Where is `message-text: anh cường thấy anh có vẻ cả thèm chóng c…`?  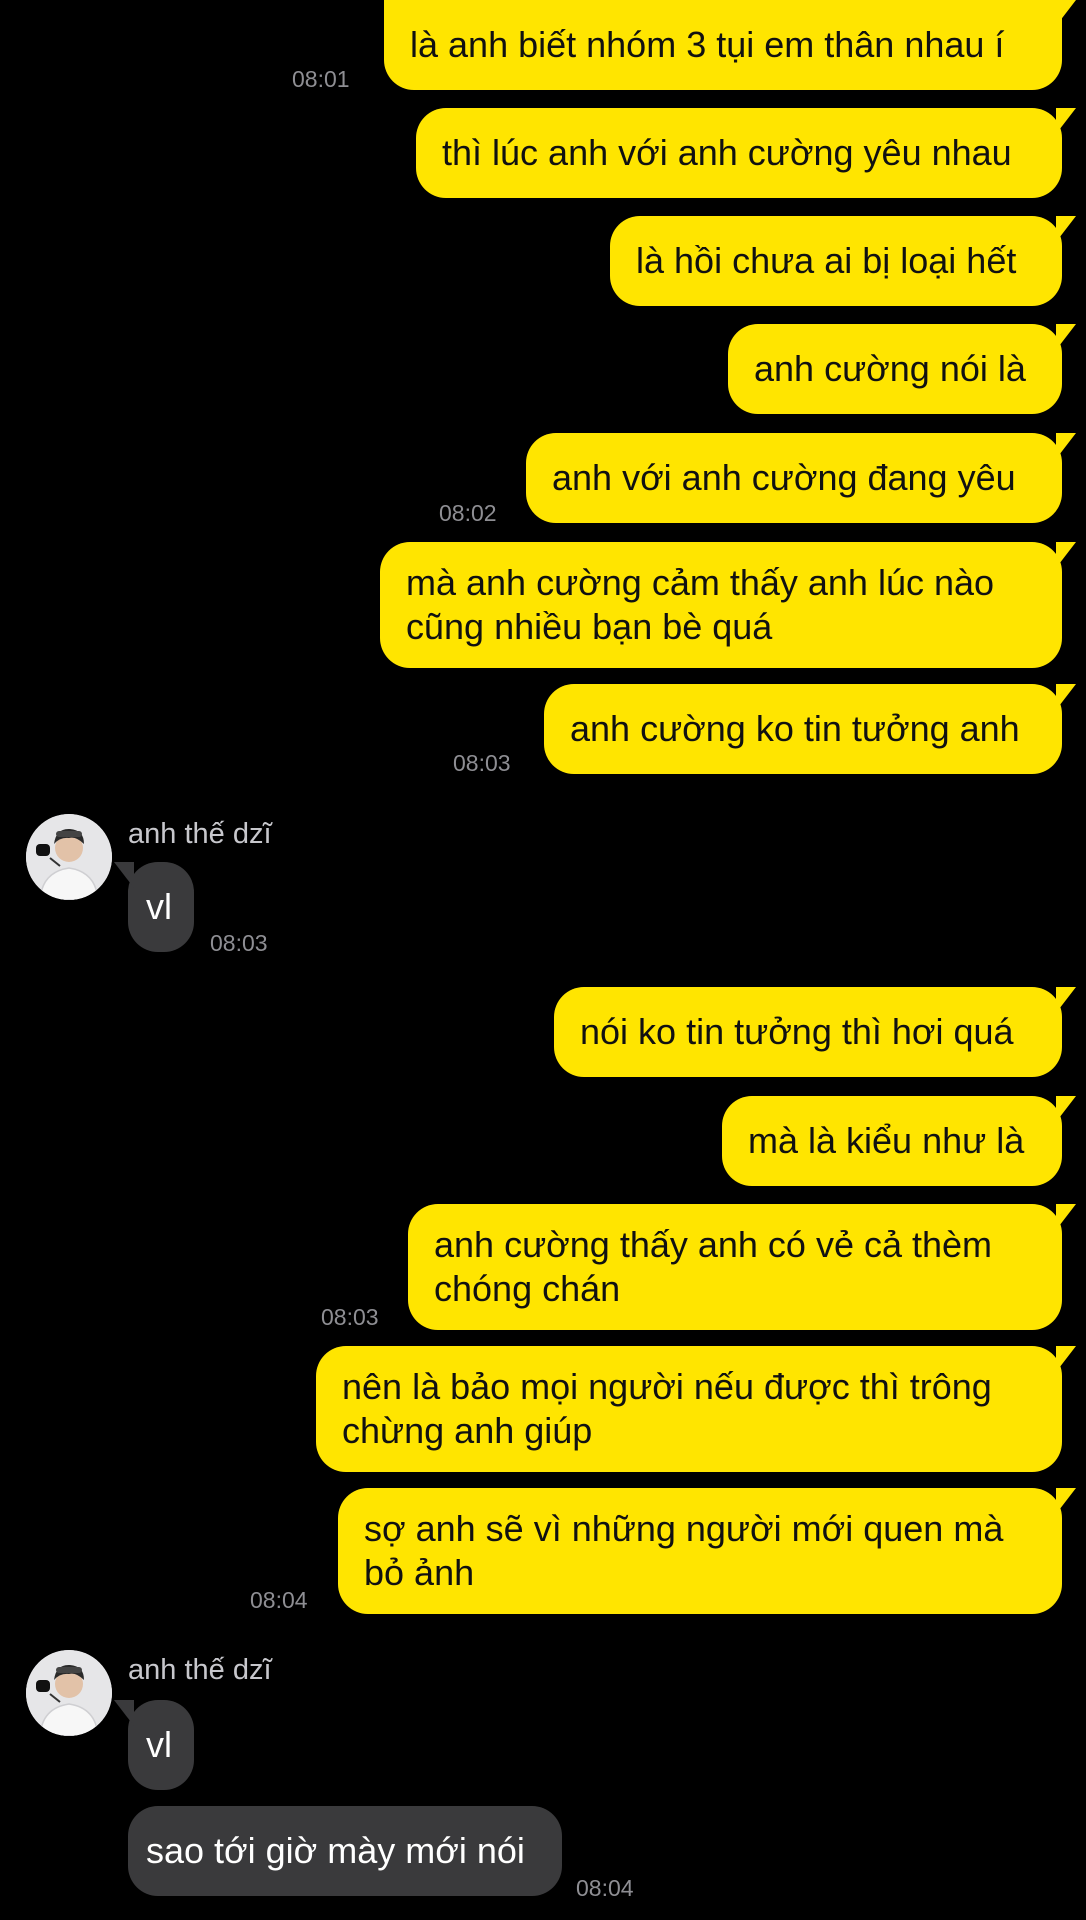 message-text: anh cường thấy anh có vẻ cả thèm chóng c… is located at coordinates (713, 1266).